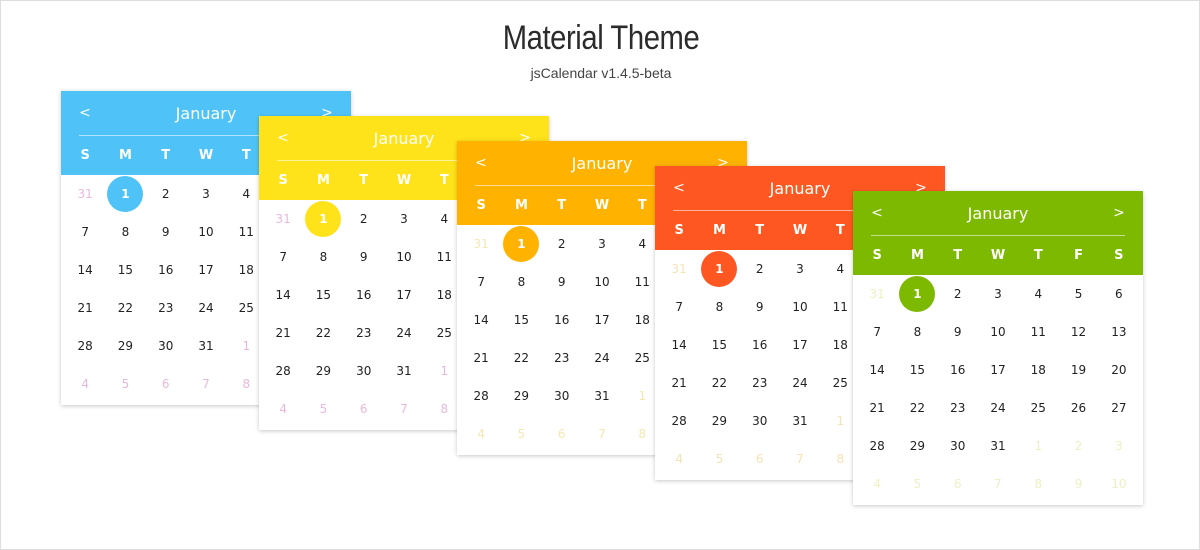  Describe the element at coordinates (998, 213) in the screenshot. I see `month-title: January` at that location.